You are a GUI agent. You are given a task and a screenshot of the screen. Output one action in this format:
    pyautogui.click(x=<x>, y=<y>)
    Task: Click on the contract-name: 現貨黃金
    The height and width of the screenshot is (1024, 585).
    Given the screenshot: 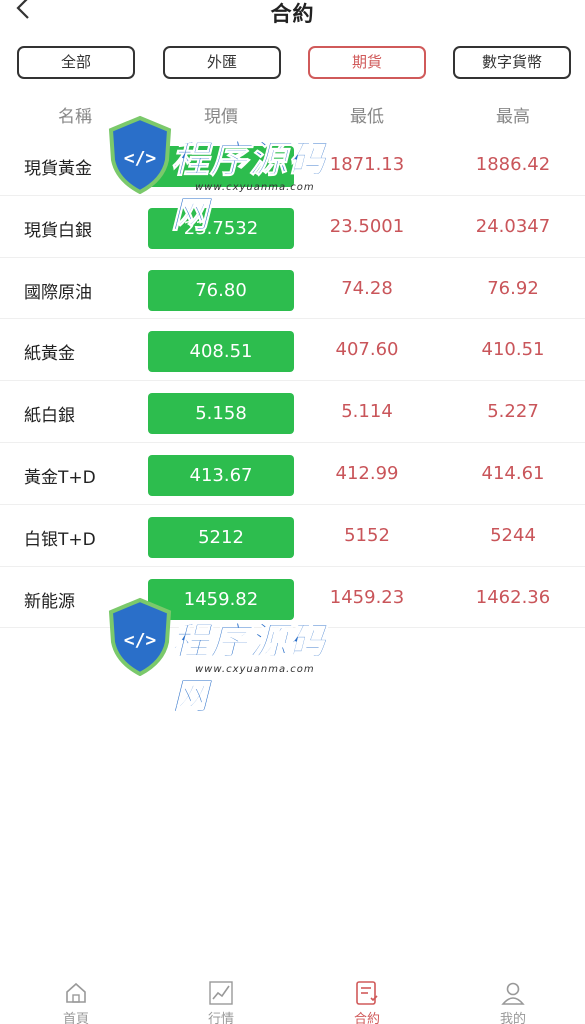 What is the action you would take?
    pyautogui.click(x=58, y=169)
    